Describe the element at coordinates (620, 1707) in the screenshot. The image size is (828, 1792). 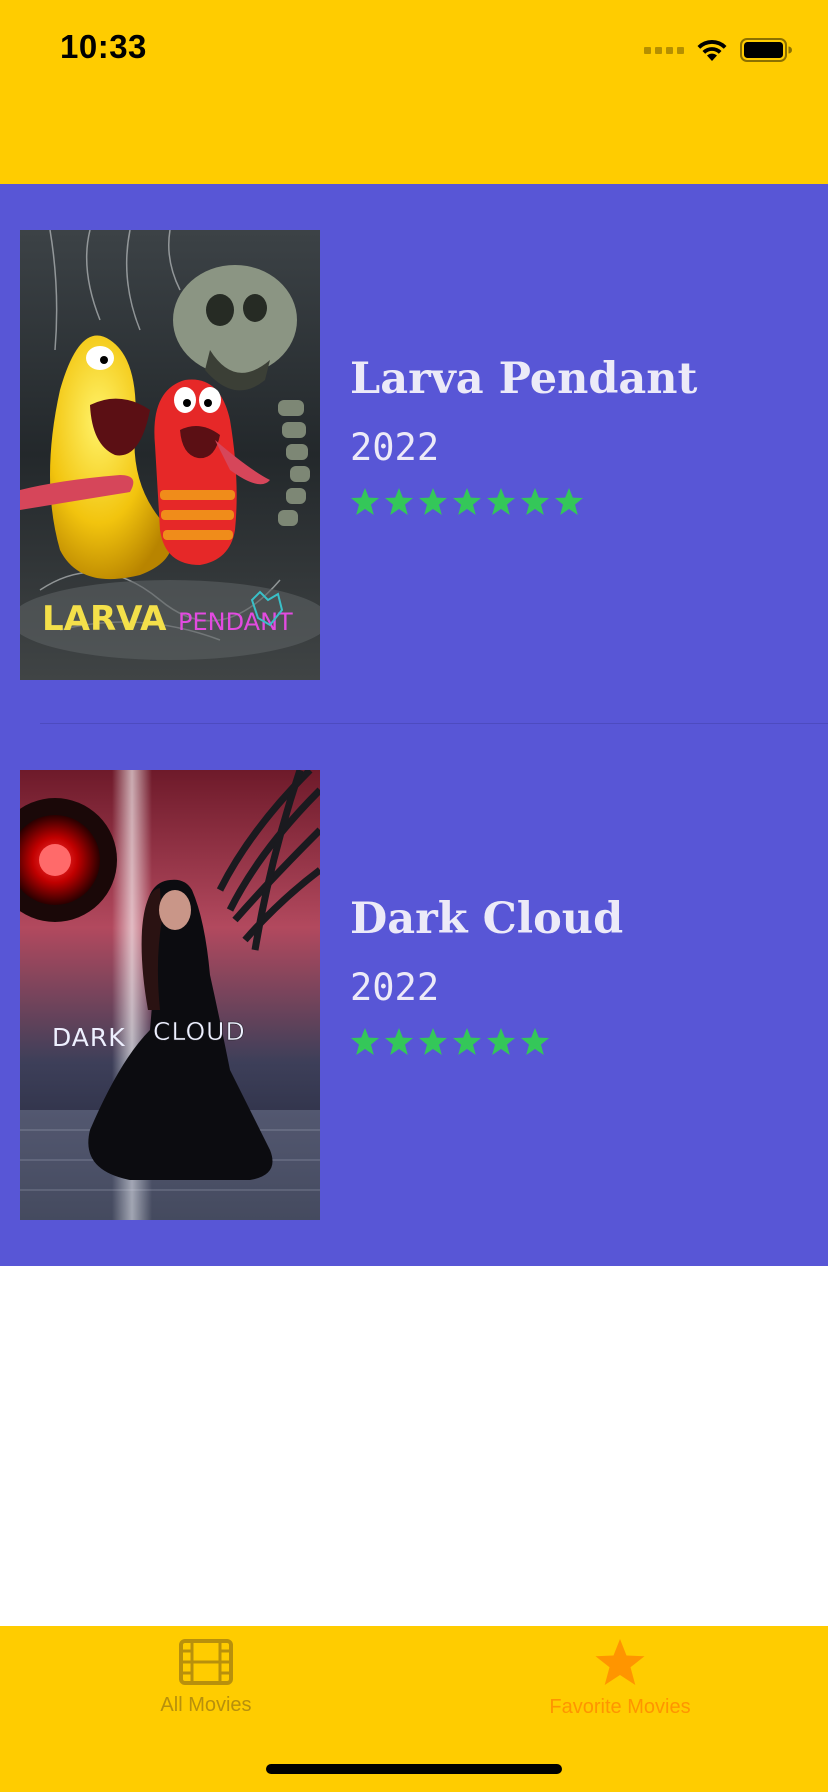
I see `tab-label: Favorite Movies` at that location.